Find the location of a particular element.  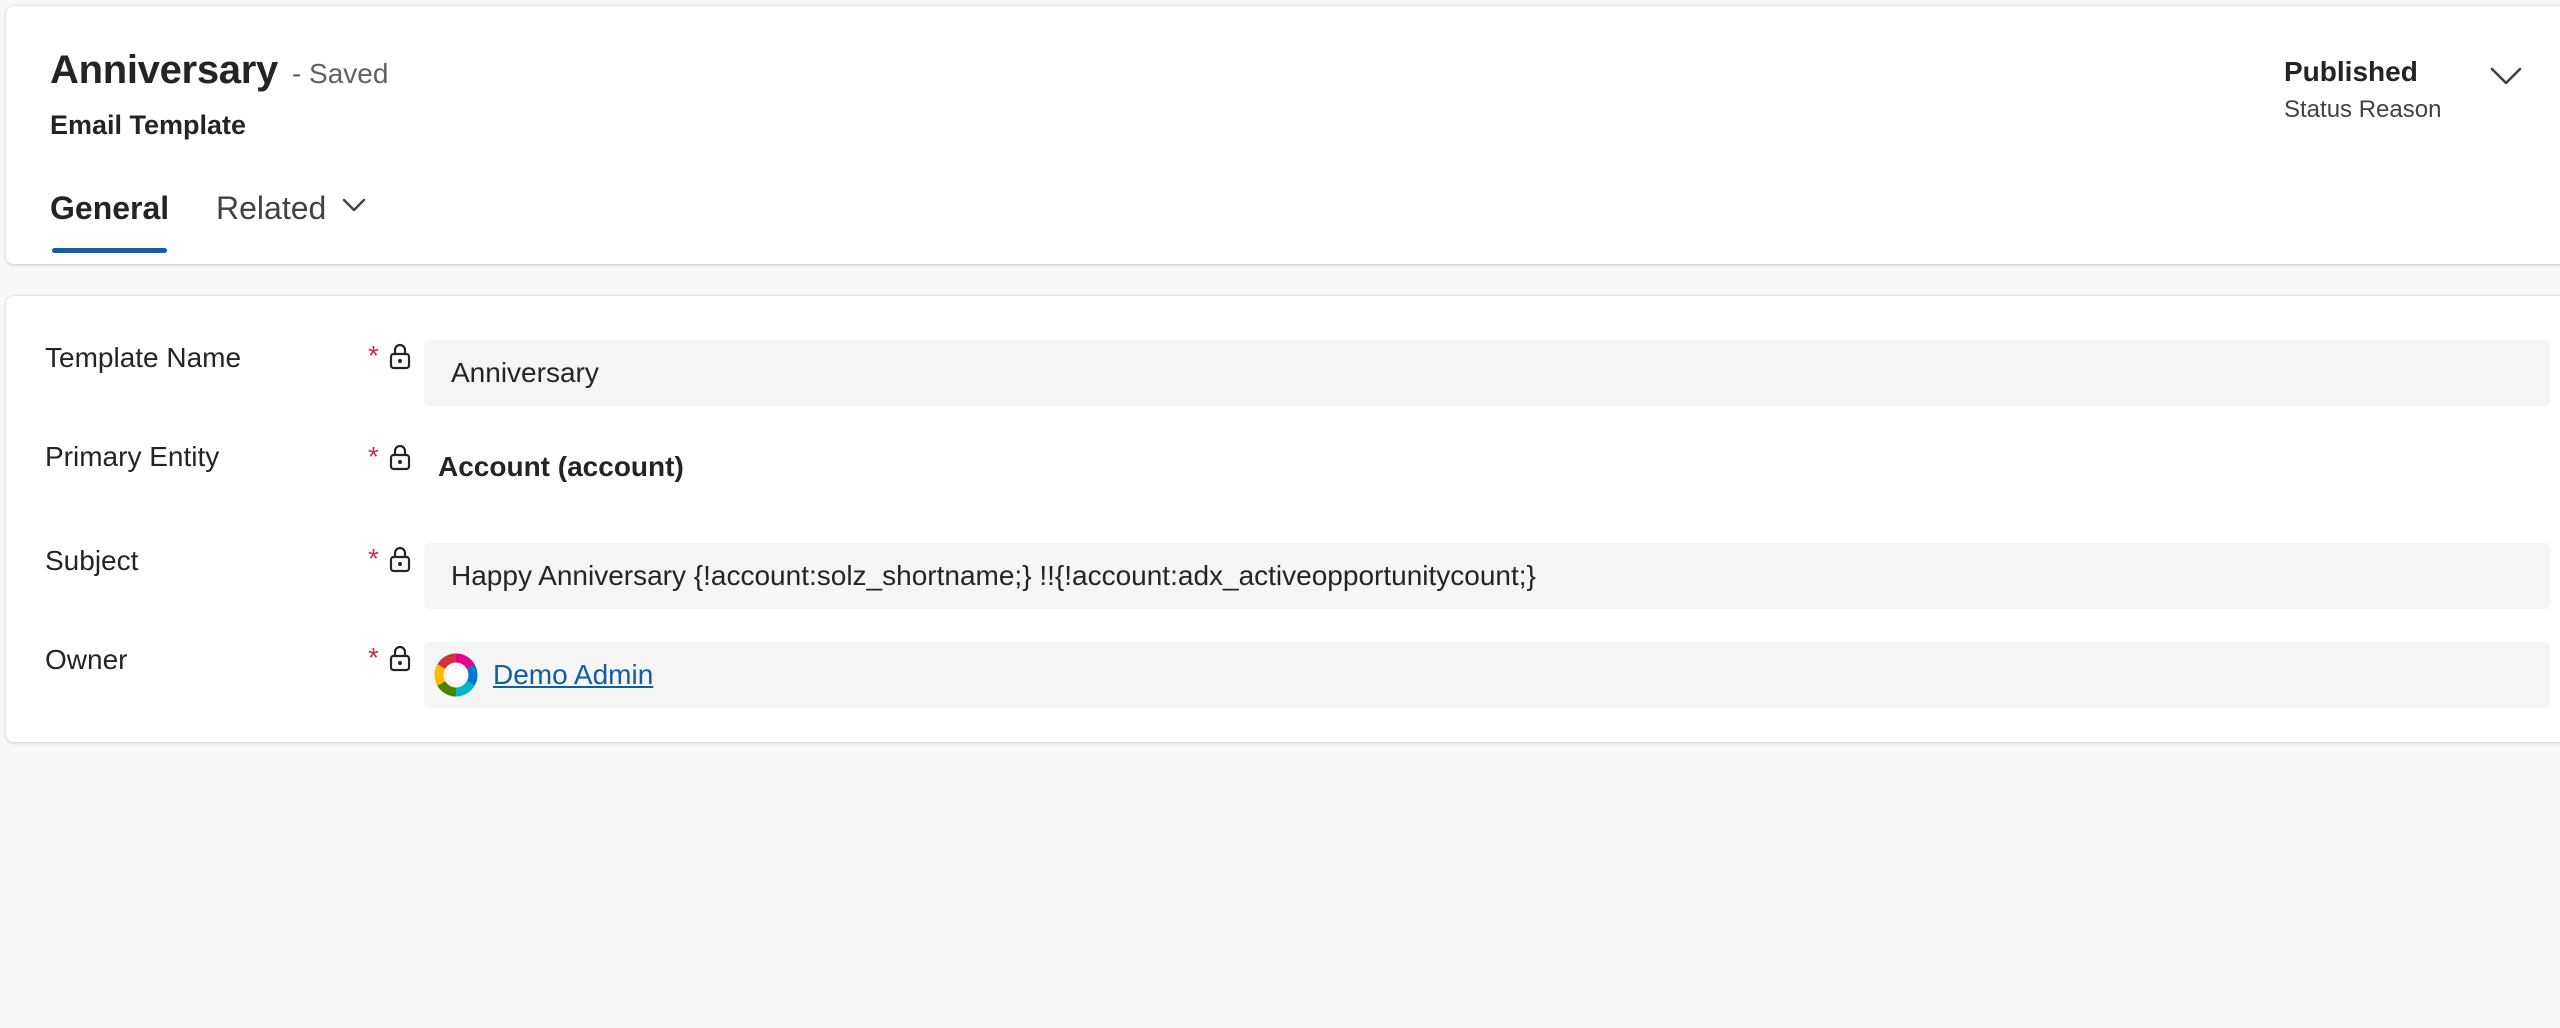

tab-general: General is located at coordinates (130, 225).